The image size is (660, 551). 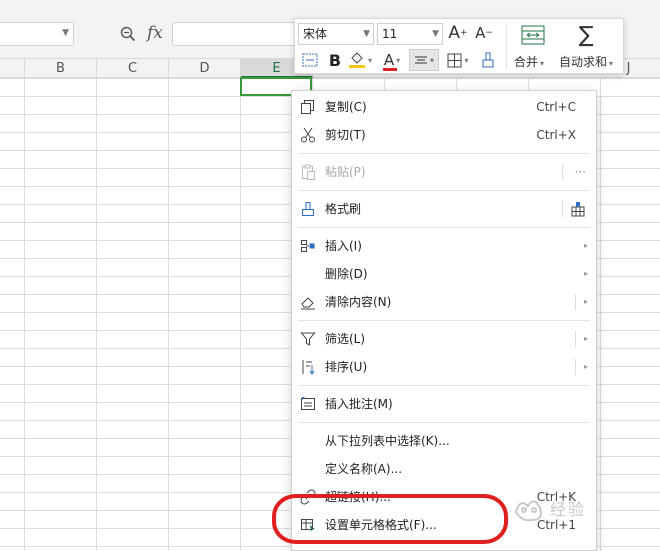 I want to click on paste-icon, so click(x=308, y=172).